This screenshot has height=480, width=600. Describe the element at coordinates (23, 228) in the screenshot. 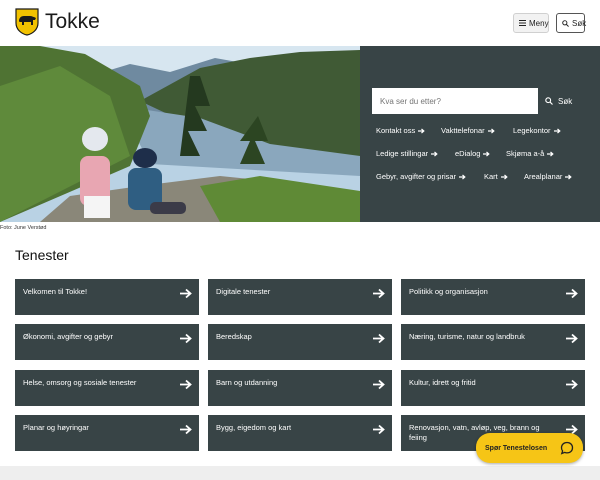

I see `photo-credit: Foto: June Verstød` at that location.